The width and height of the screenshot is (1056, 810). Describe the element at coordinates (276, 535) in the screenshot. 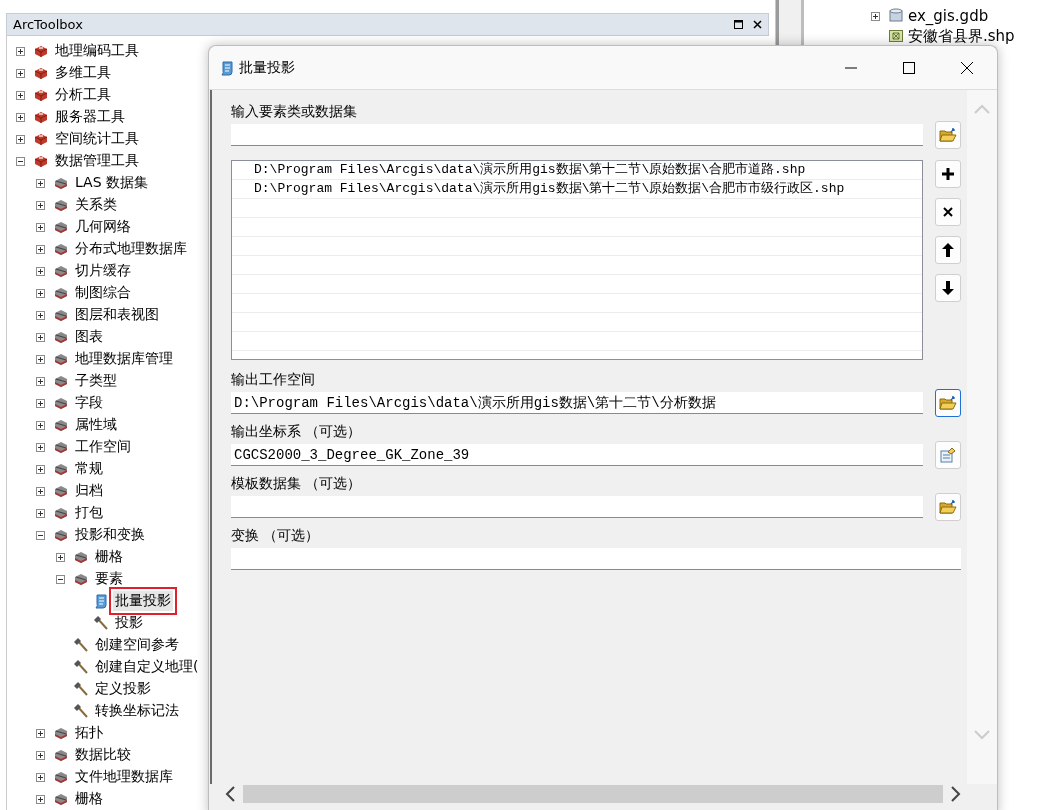

I see `field-label: 变换 （可选）` at that location.